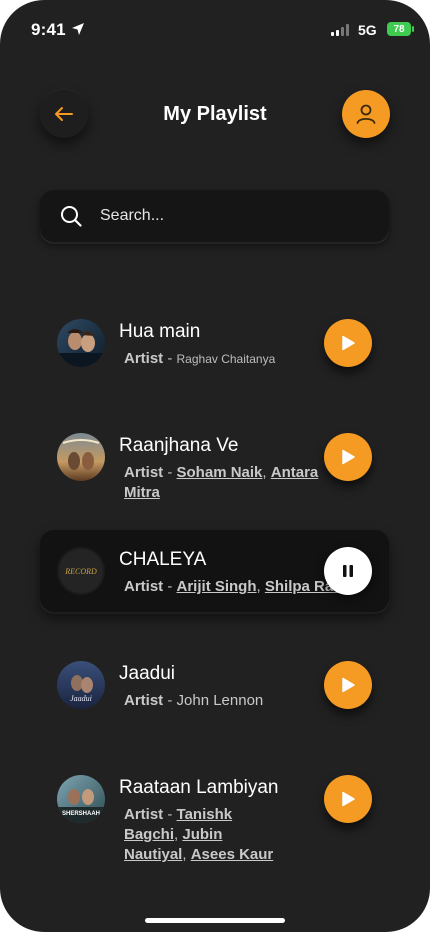  I want to click on home-indicator, so click(215, 920).